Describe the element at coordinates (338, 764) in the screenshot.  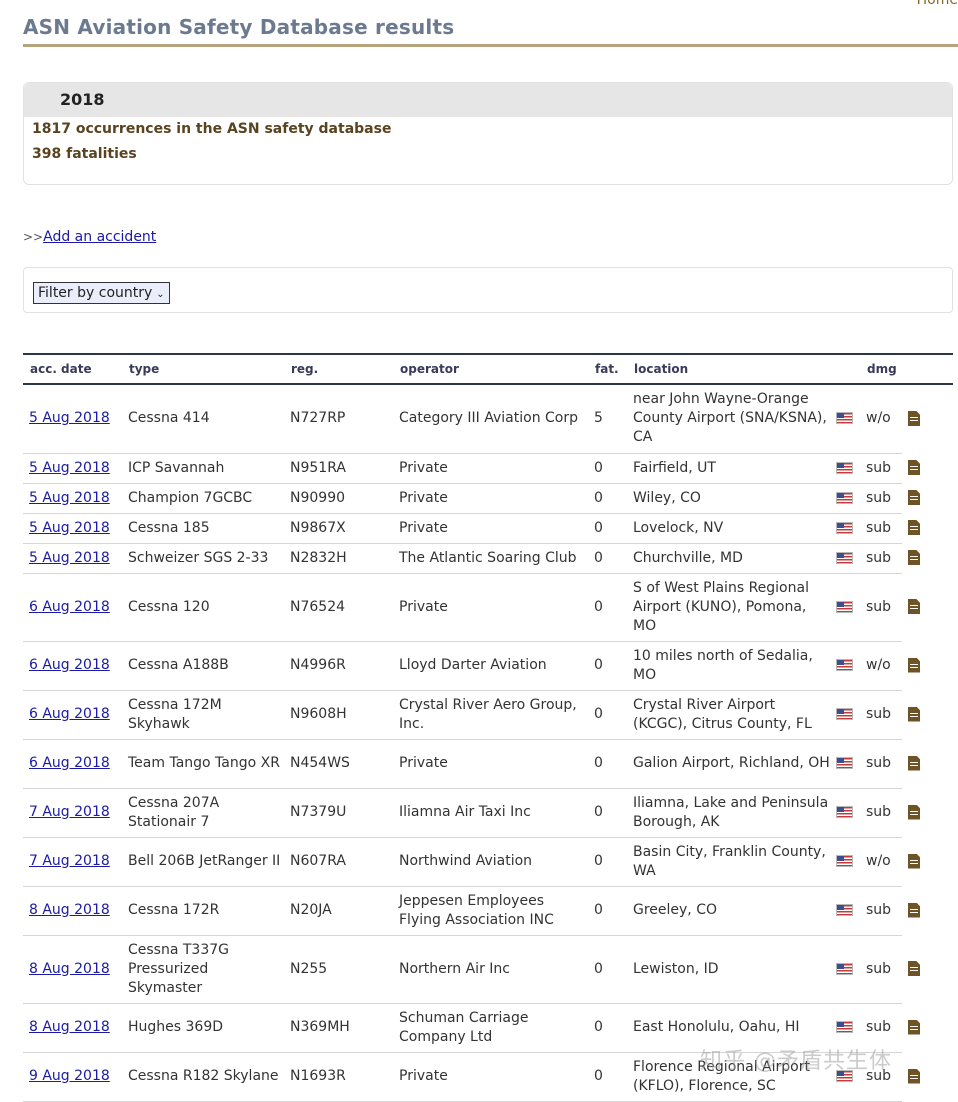
I see `registration-cell: N454WS` at that location.